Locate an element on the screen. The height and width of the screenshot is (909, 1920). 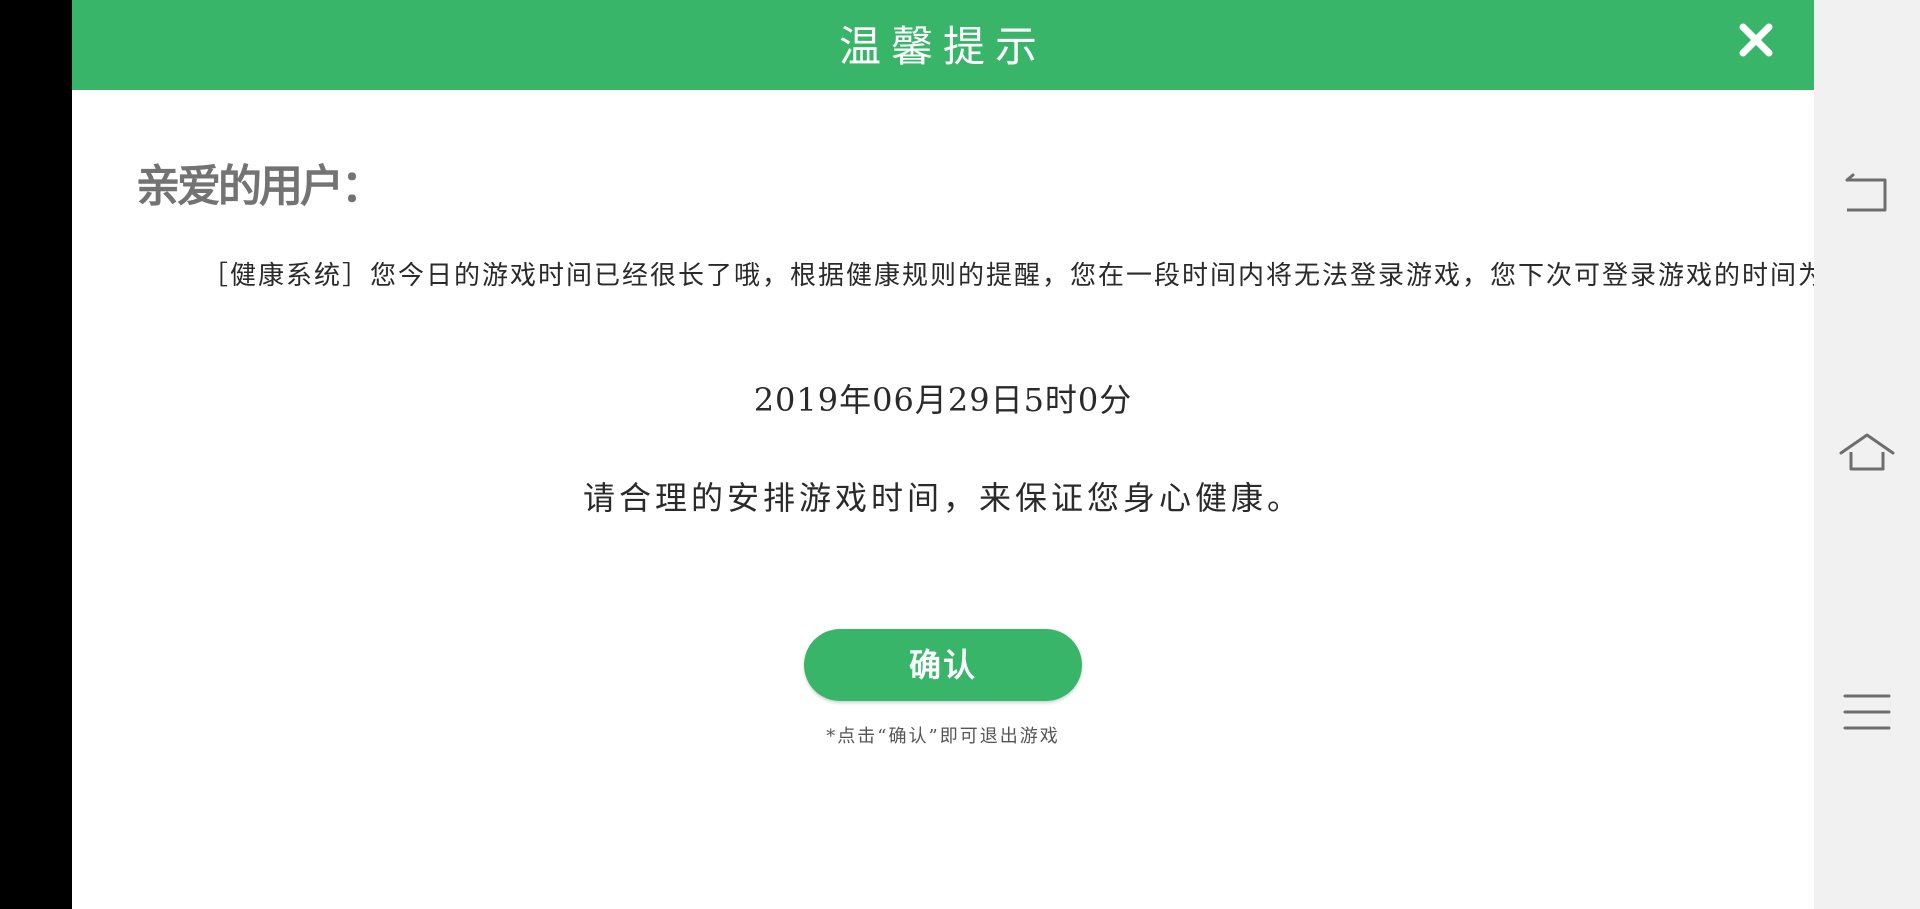
dialog-header: 温馨提示 is located at coordinates (943, 45).